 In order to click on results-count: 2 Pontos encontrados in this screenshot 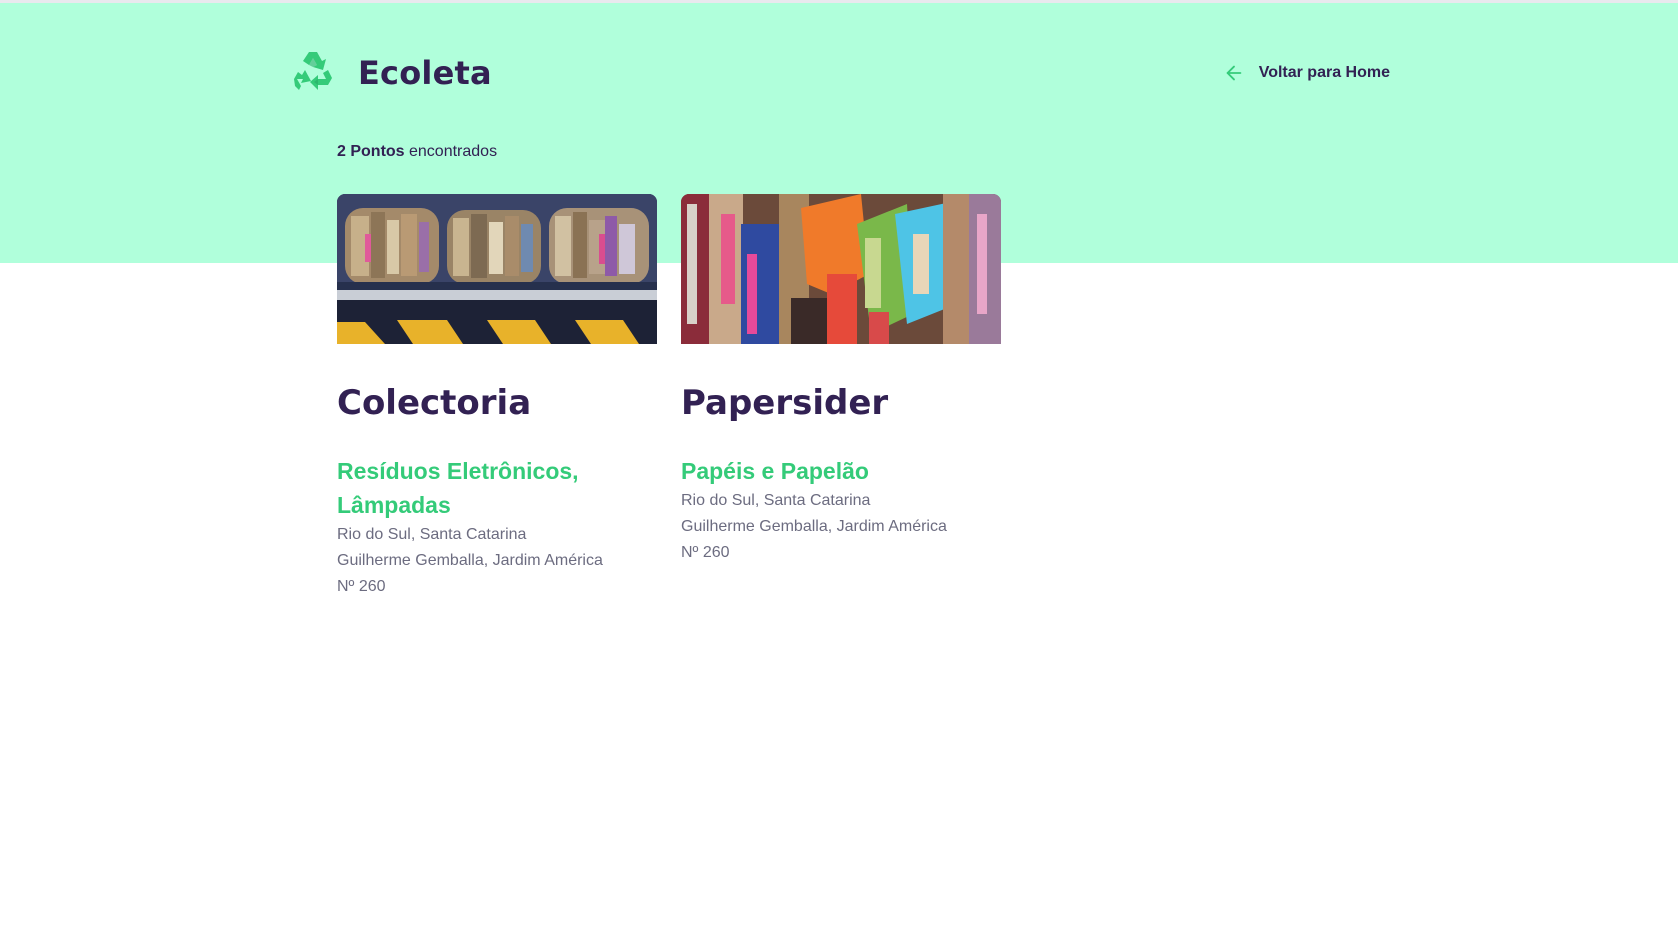, I will do `click(417, 152)`.